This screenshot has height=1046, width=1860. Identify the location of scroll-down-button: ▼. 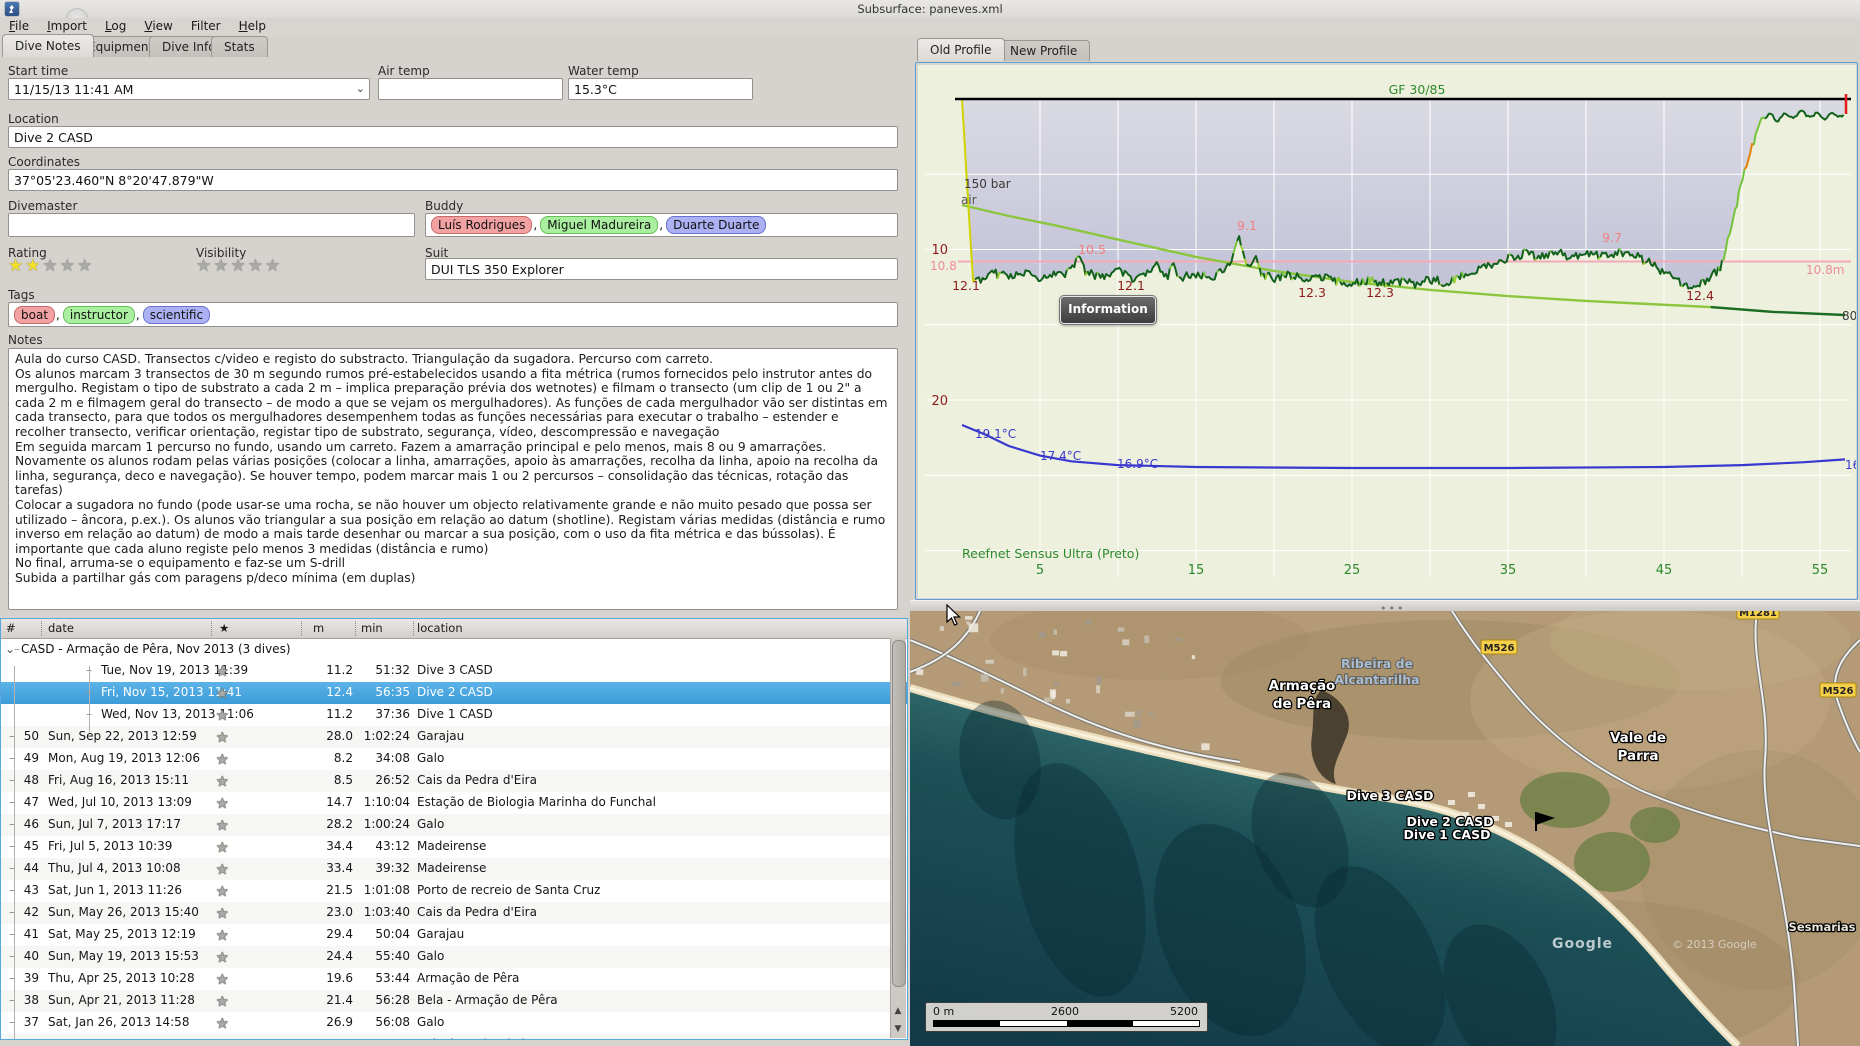
(898, 1029).